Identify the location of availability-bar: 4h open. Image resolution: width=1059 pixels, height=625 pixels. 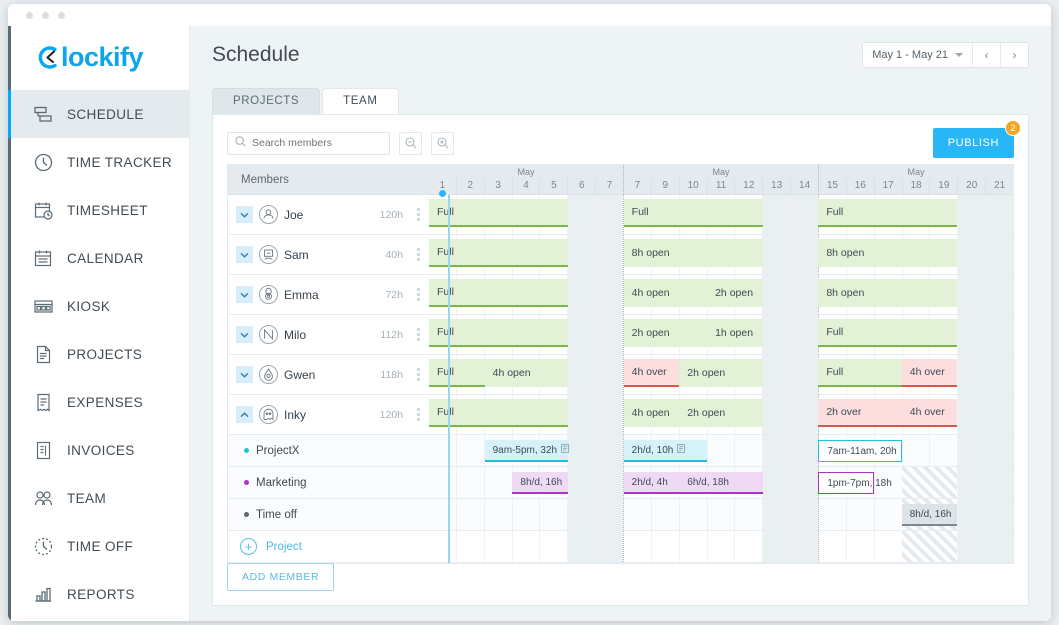
(526, 373).